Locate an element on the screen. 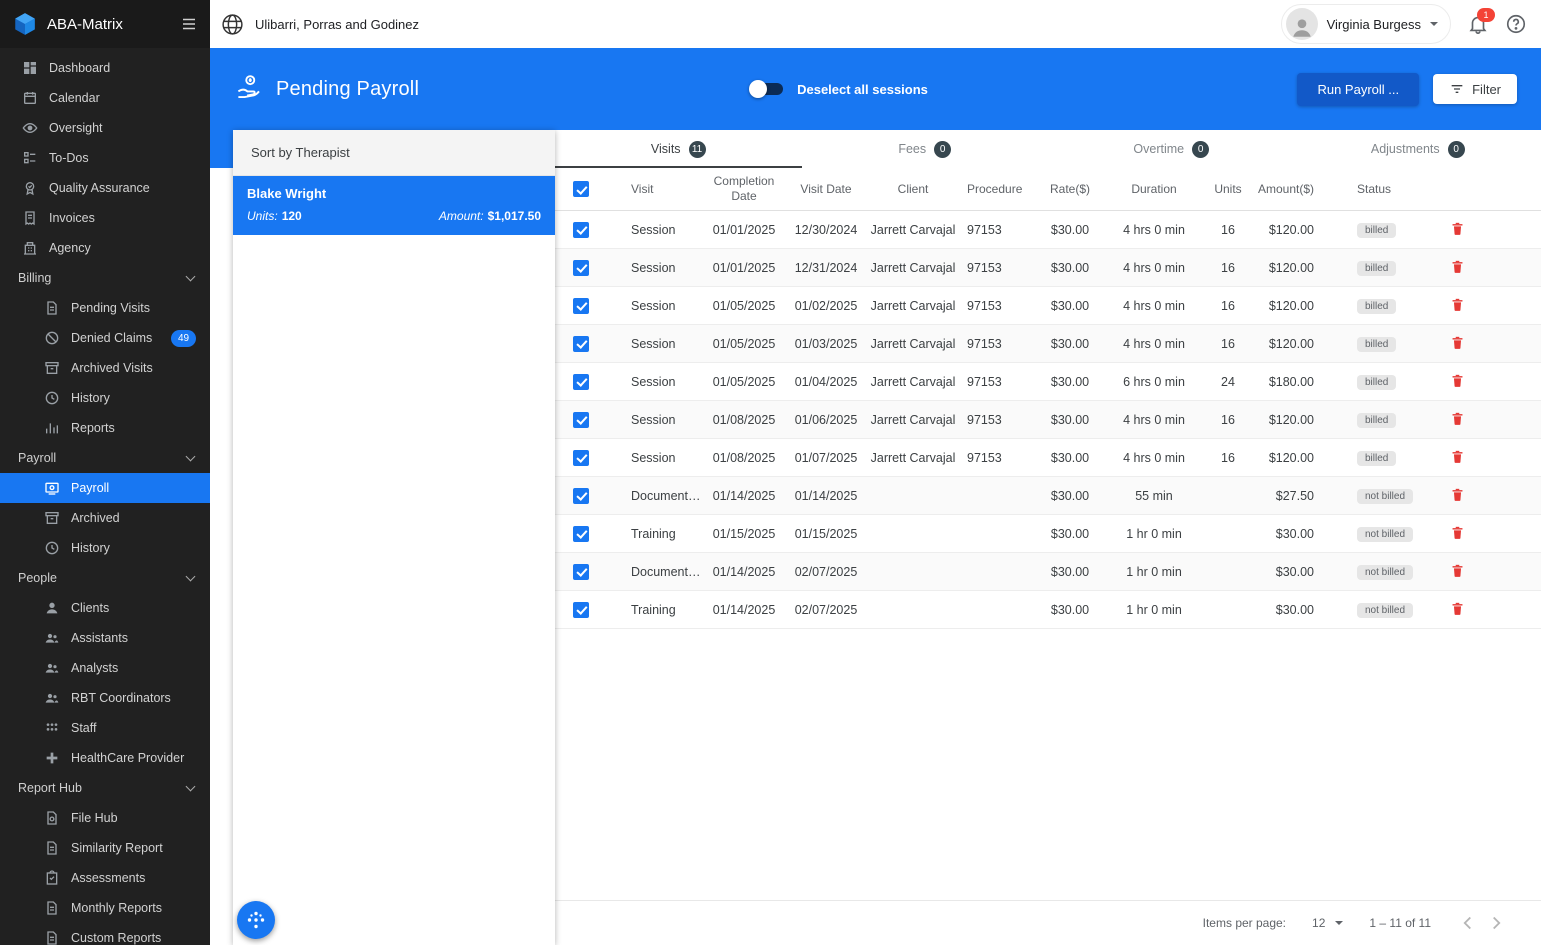 The width and height of the screenshot is (1541, 945). user-menu: Virginia Burgess is located at coordinates (1365, 24).